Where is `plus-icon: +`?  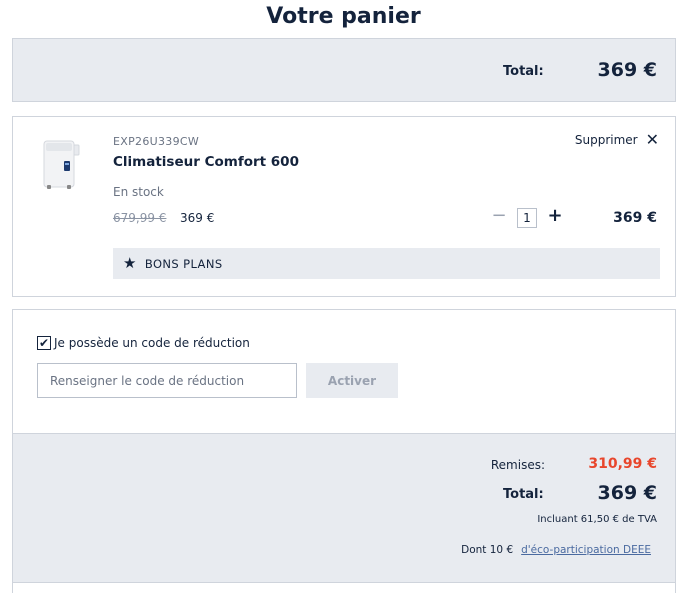
plus-icon: + is located at coordinates (555, 215).